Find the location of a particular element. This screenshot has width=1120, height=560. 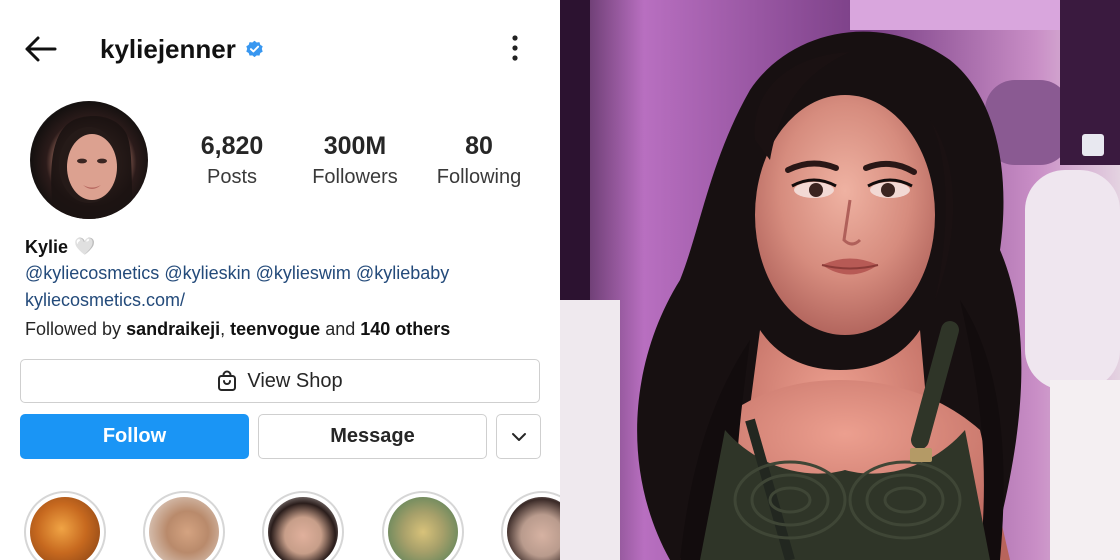

arrow-left-icon is located at coordinates (41, 49).